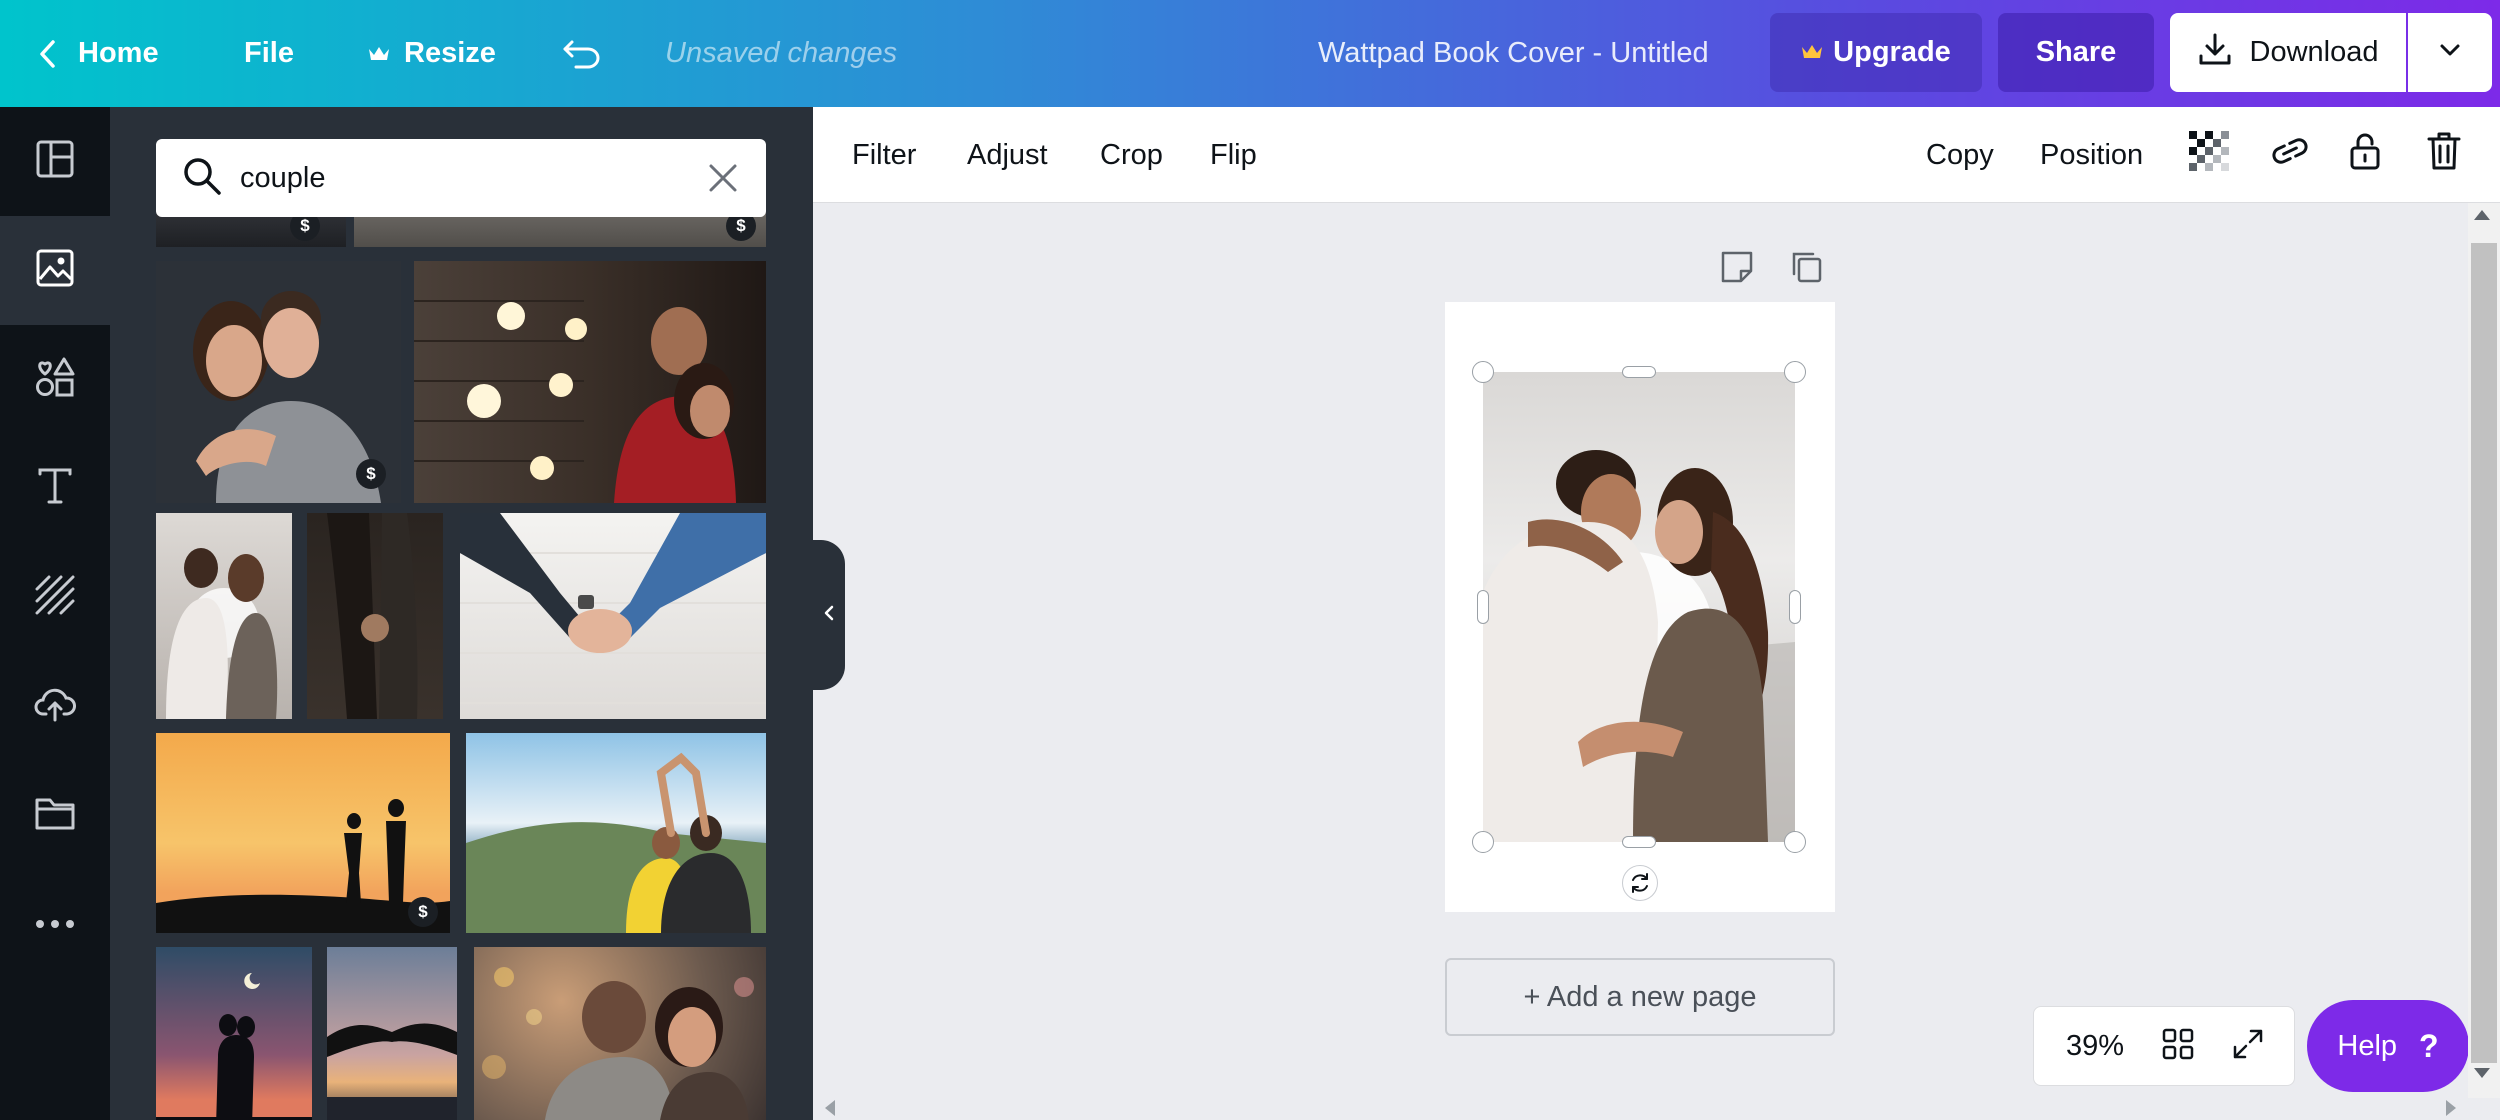 The image size is (2500, 1120). I want to click on resize-handle-top-left, so click(1483, 372).